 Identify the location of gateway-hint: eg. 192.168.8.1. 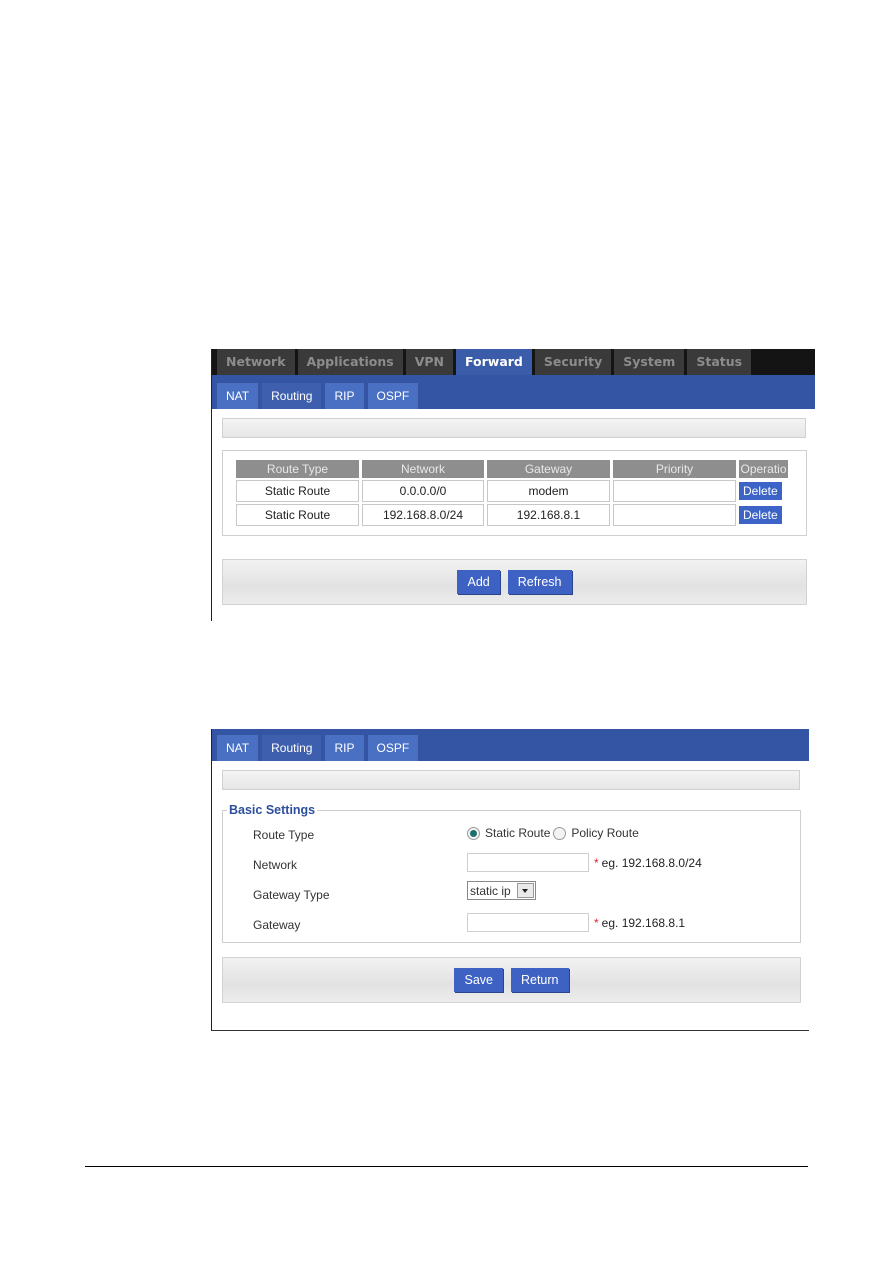
(643, 922).